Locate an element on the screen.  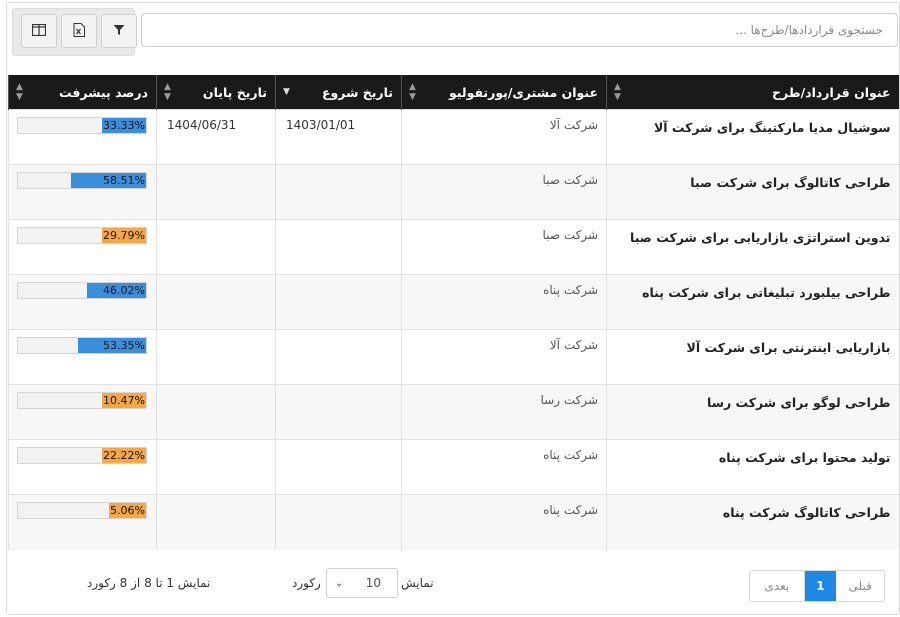
header-progress: درصد پیشرفت ▲ ▼ is located at coordinates (82, 92).